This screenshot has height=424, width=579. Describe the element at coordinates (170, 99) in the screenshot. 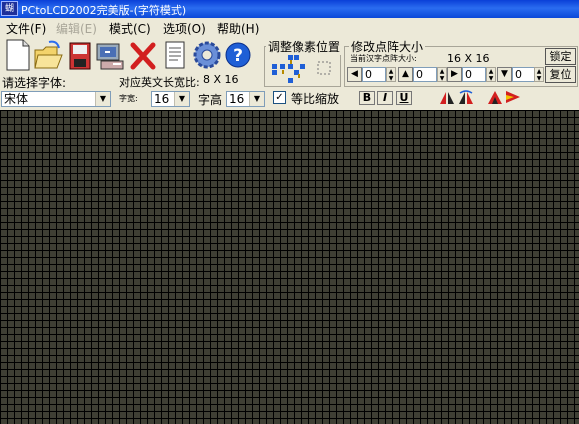

I see `font-width-select: 16 ▼` at that location.